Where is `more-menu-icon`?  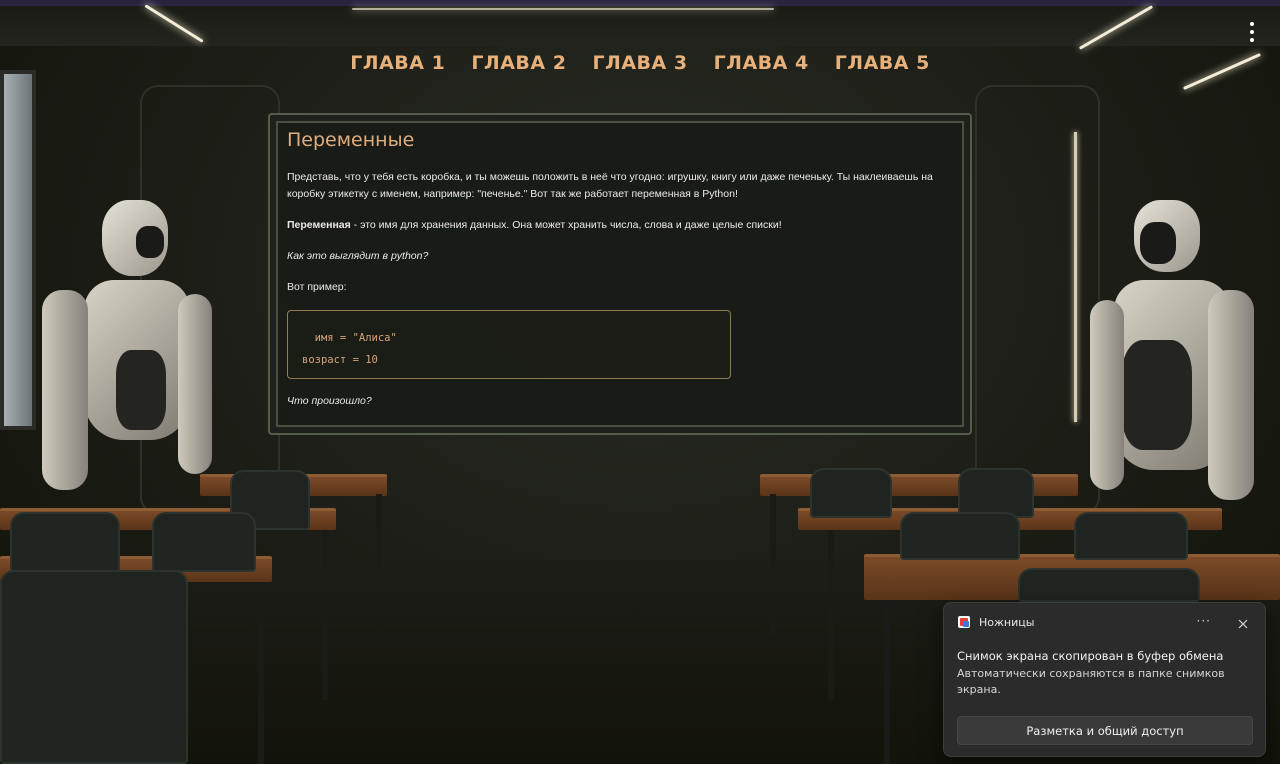
more-menu-icon is located at coordinates (1252, 32).